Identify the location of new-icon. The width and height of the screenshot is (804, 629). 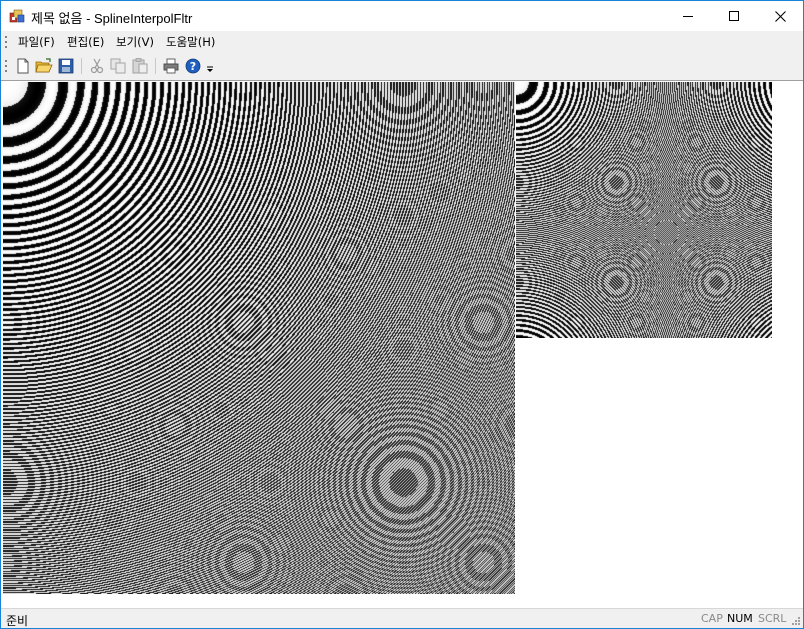
(23, 66).